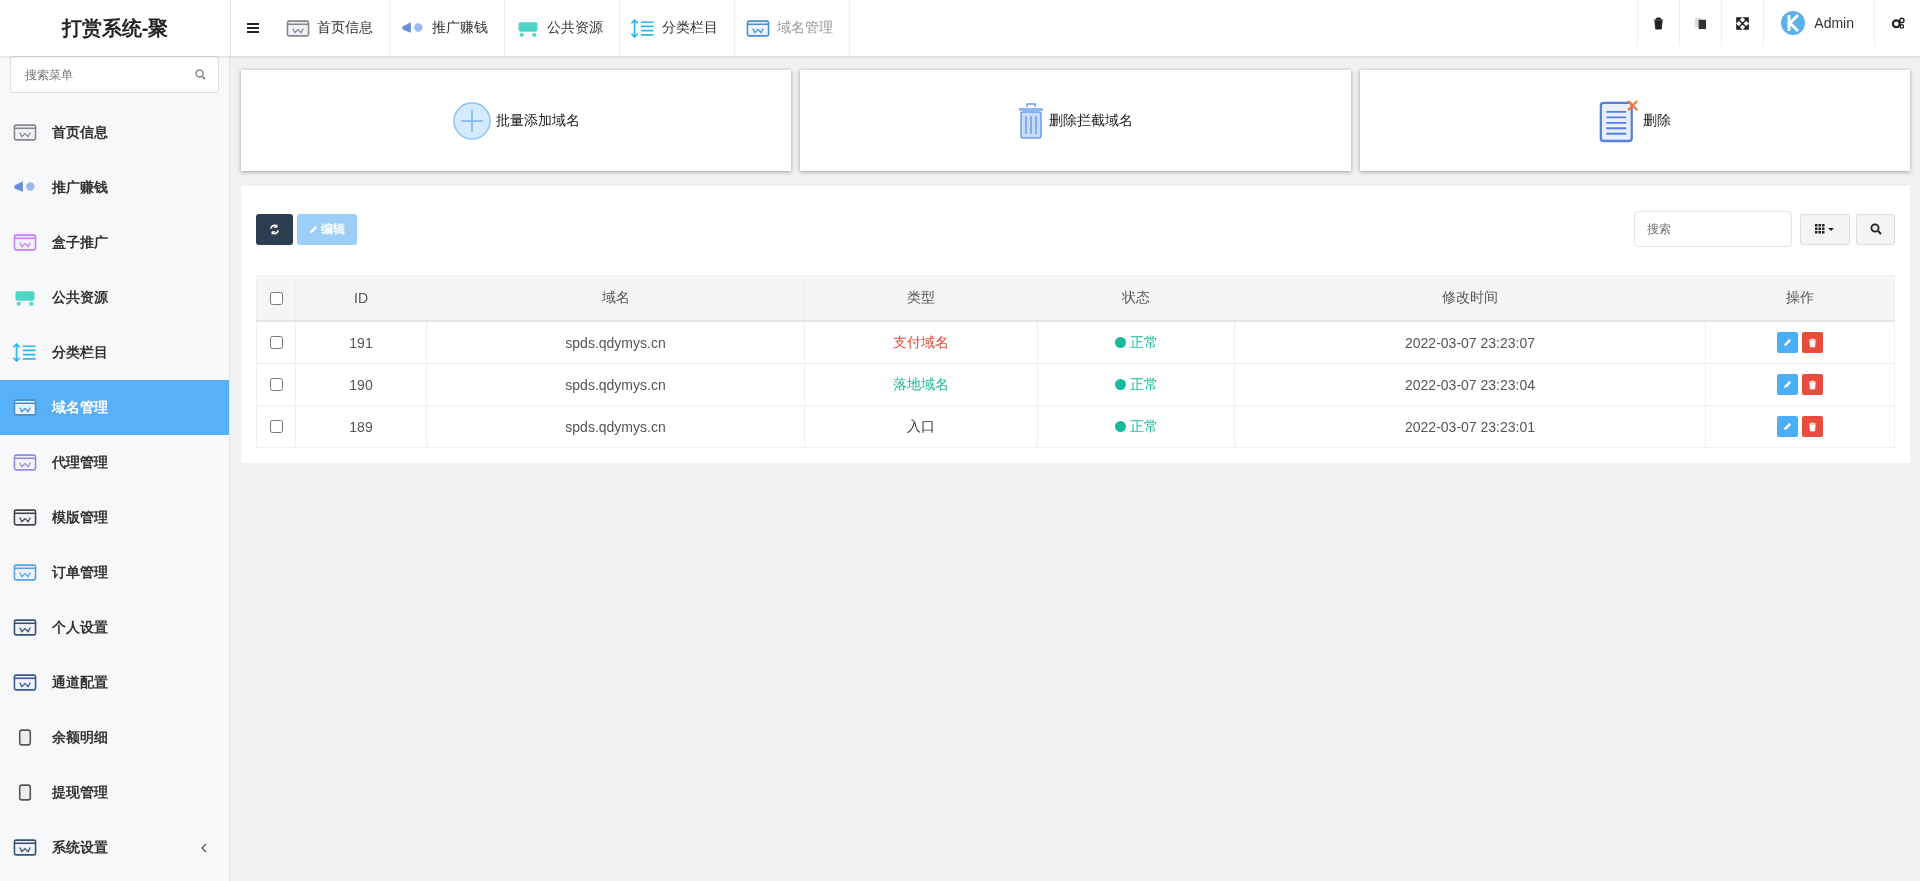 The image size is (1920, 881). I want to click on search-field: 搜索, so click(1713, 229).